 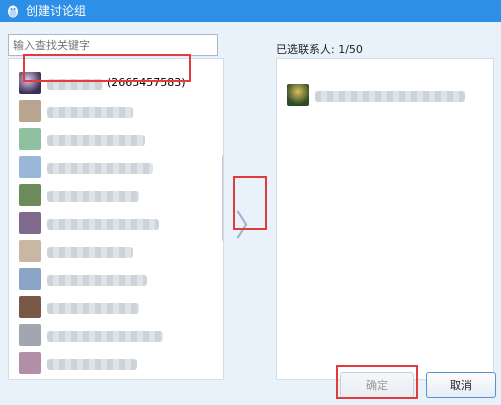 What do you see at coordinates (250, 203) in the screenshot?
I see `highlight-box-transfer` at bounding box center [250, 203].